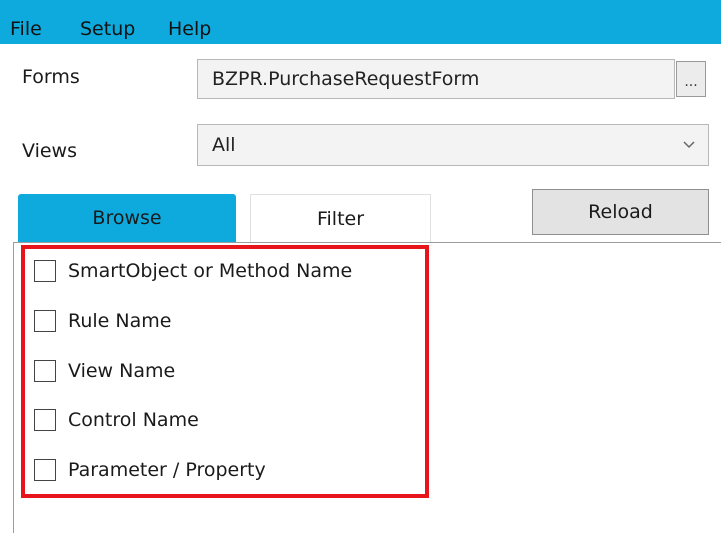 This screenshot has height=533, width=721. Describe the element at coordinates (127, 218) in the screenshot. I see `tab-browse: Browse` at that location.